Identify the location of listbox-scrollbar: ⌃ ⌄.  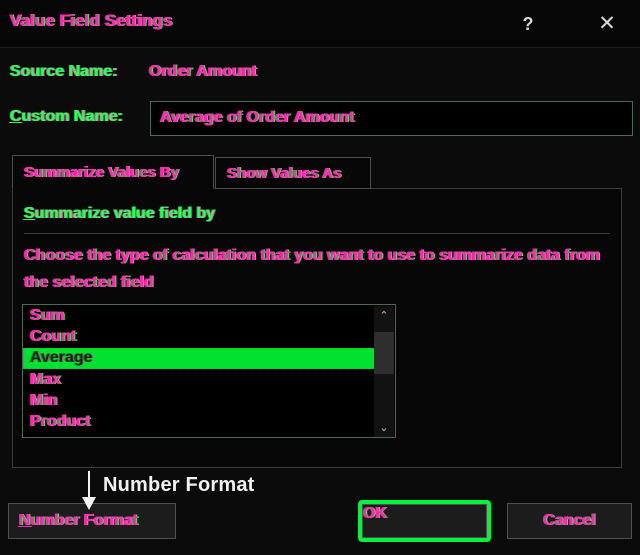
(384, 371).